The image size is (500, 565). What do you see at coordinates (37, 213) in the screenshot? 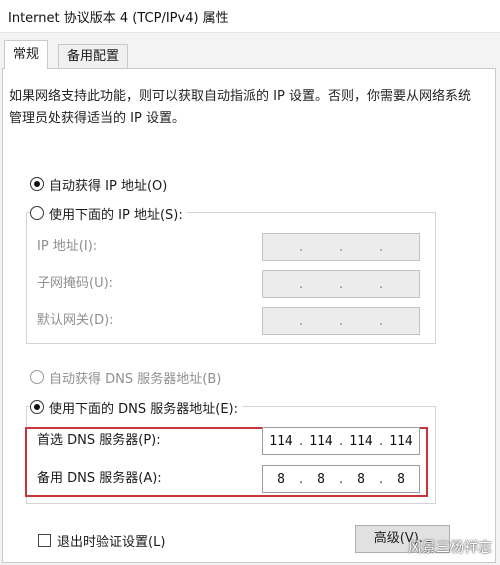
I see `manual-ip-radio` at bounding box center [37, 213].